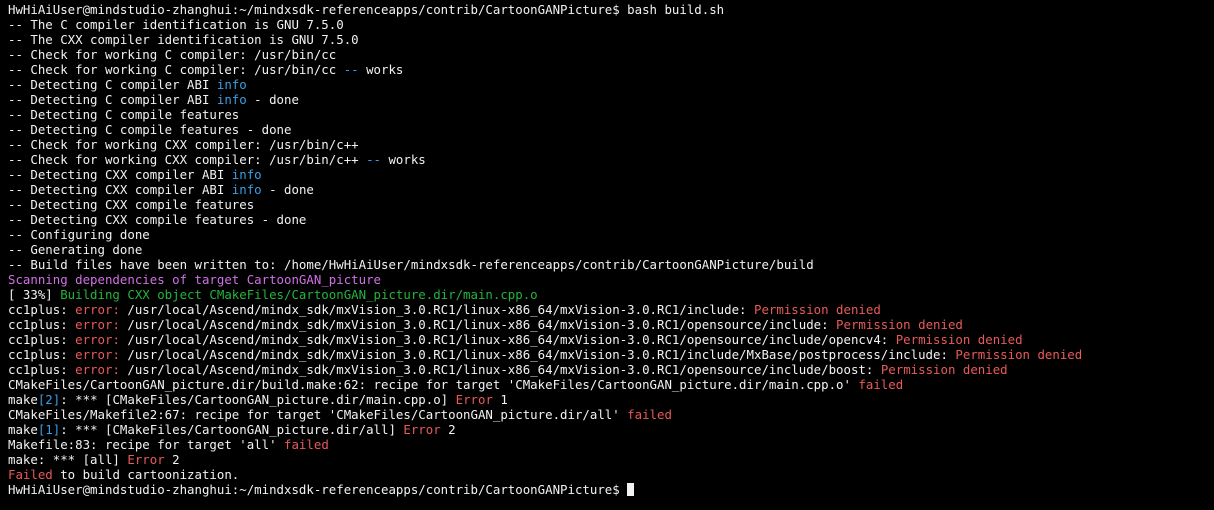 Image resolution: width=1214 pixels, height=510 pixels. Describe the element at coordinates (79, 234) in the screenshot. I see `output-text: -- Configuring done` at that location.